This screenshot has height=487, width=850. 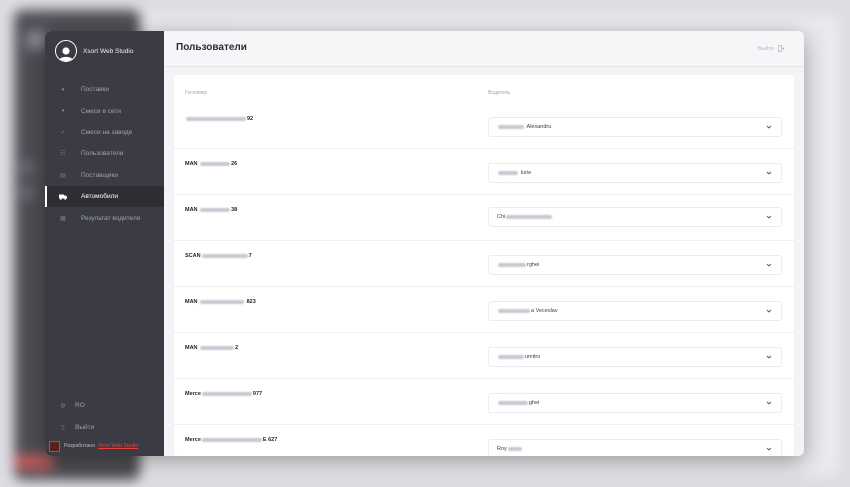 I want to click on driver-value: umitru, so click(x=533, y=357).